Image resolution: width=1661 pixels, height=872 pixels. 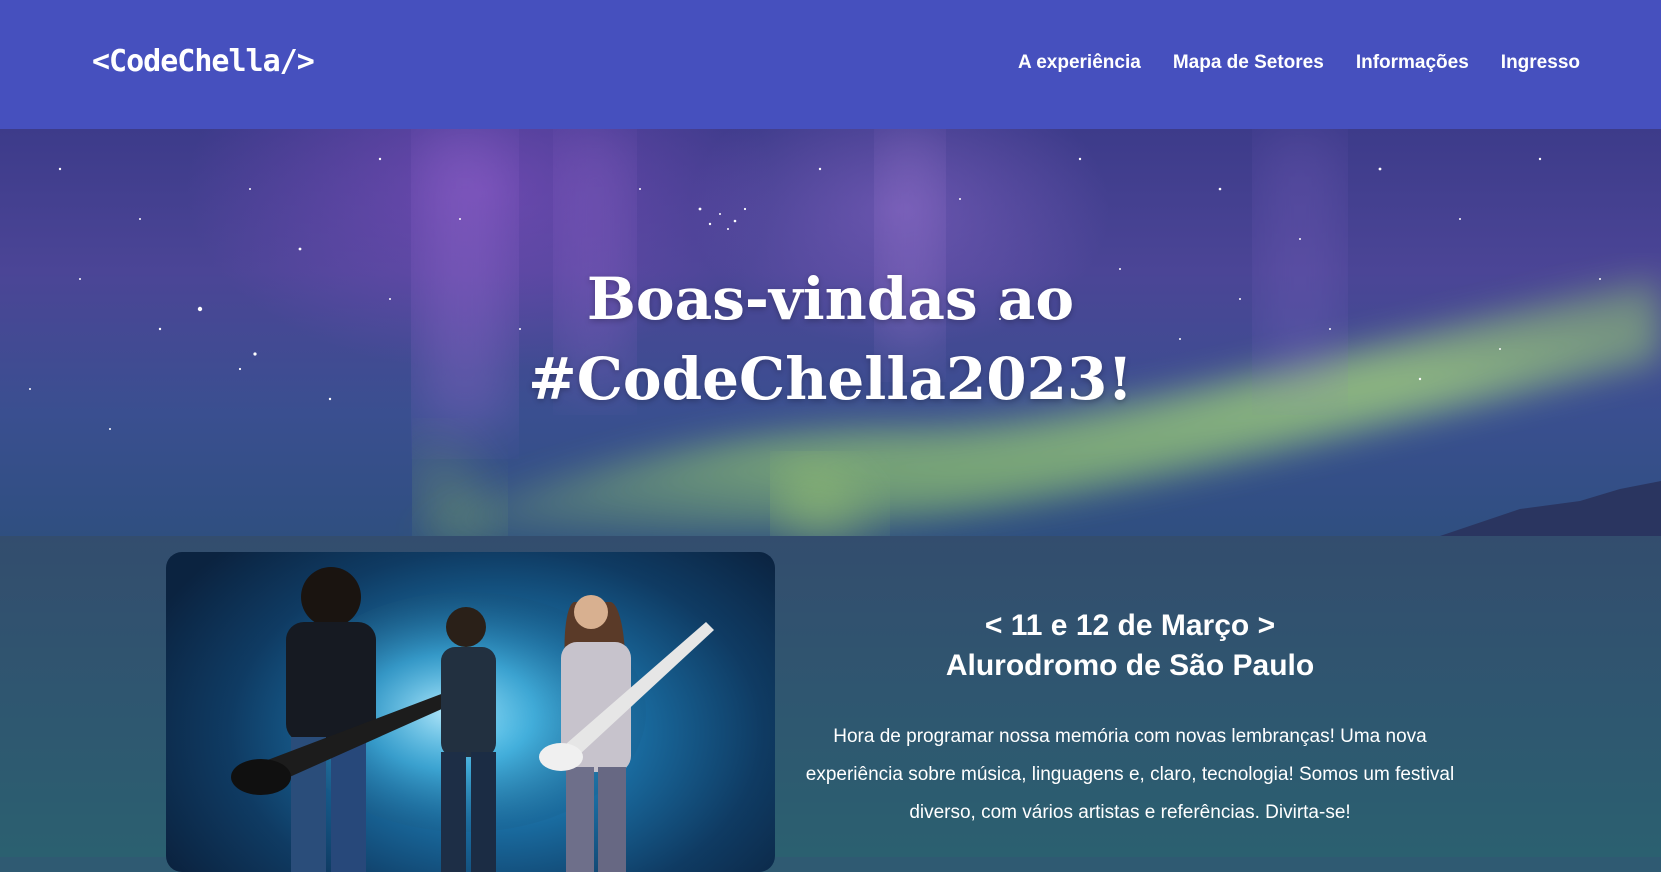 What do you see at coordinates (830, 379) in the screenshot?
I see `hero-title-line-2: #CodeChella2023!` at bounding box center [830, 379].